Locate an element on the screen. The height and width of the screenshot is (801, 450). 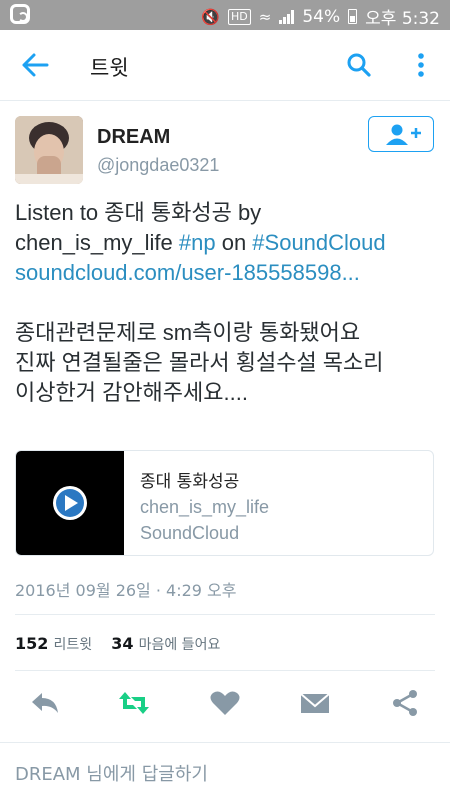
tweet-stats: 152 리트윗 34 마음에 들어요 is located at coordinates (124, 644).